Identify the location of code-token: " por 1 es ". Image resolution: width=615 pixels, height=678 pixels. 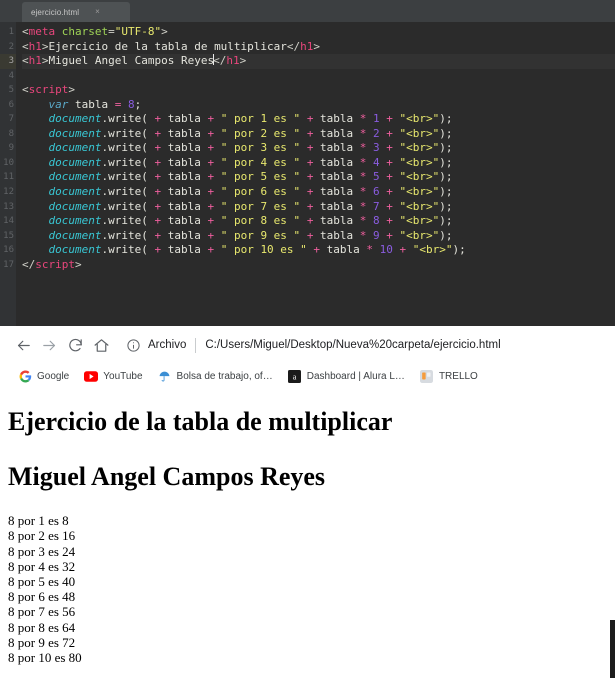
(260, 119).